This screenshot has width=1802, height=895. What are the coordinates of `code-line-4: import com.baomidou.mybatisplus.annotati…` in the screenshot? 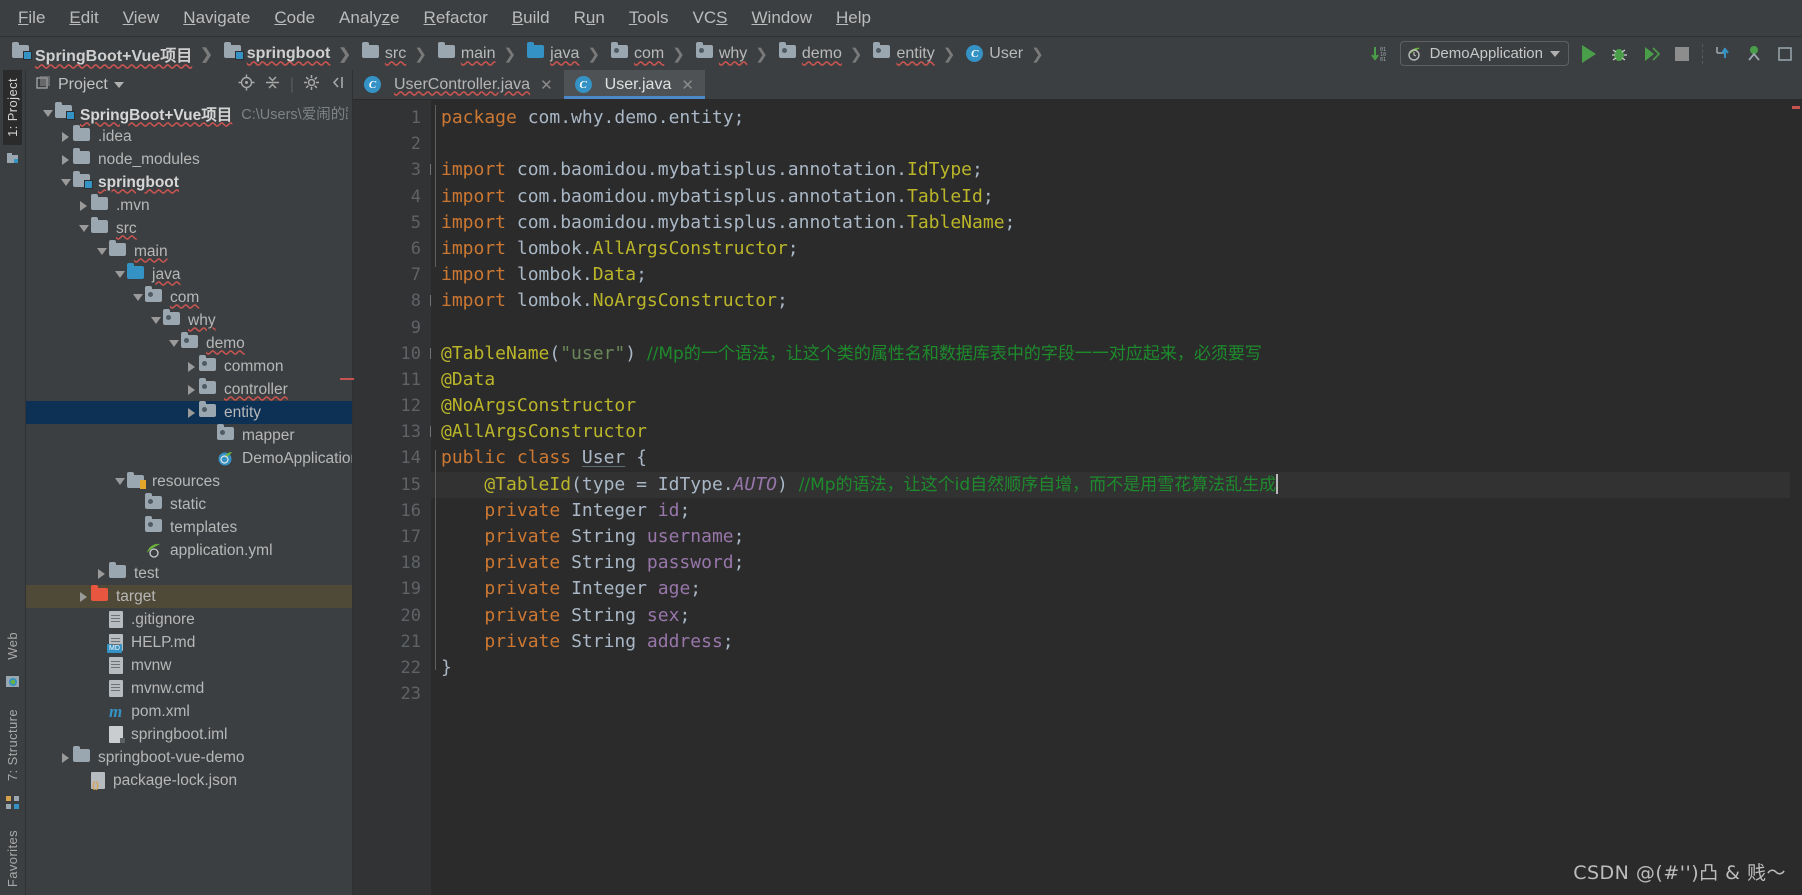 It's located at (1110, 197).